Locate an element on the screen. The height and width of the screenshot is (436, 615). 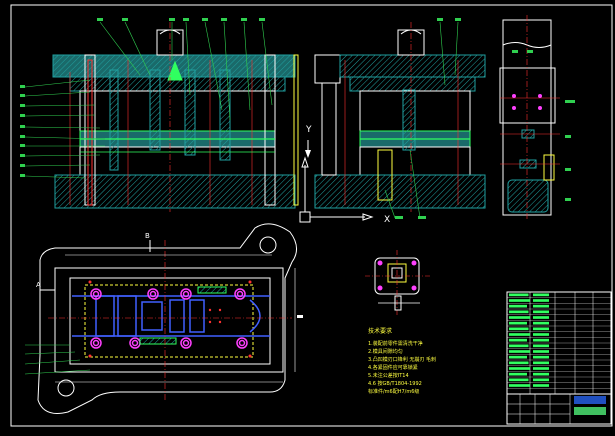
notes-line-3: 3.凸凹模刃口锋利 无崩刃 毛刺 is located at coordinates (402, 359).